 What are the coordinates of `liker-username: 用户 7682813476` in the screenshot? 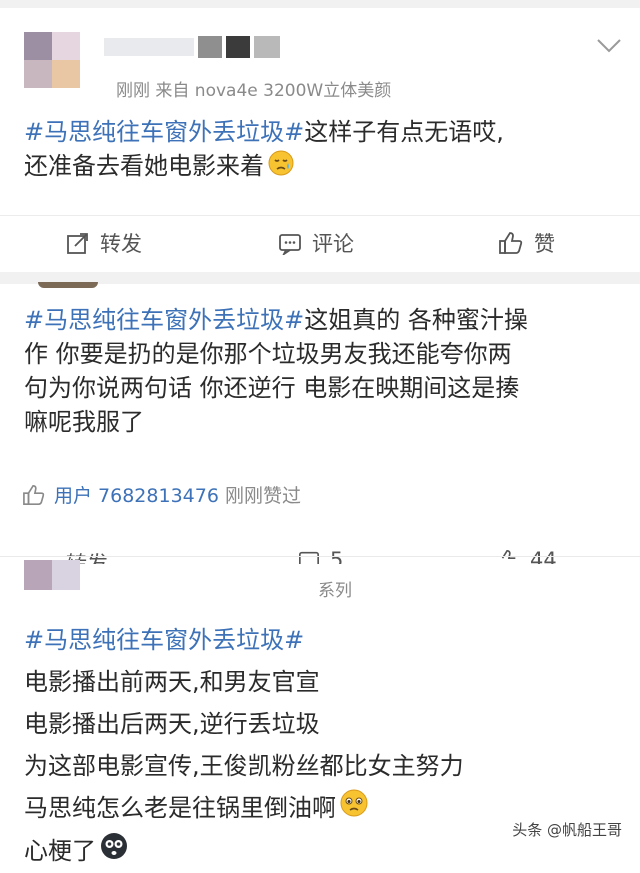 It's located at (136, 494).